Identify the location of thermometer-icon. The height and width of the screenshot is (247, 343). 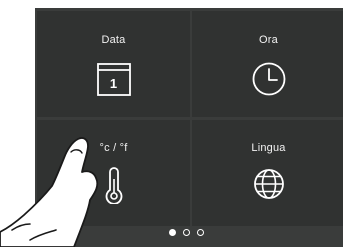
(114, 184).